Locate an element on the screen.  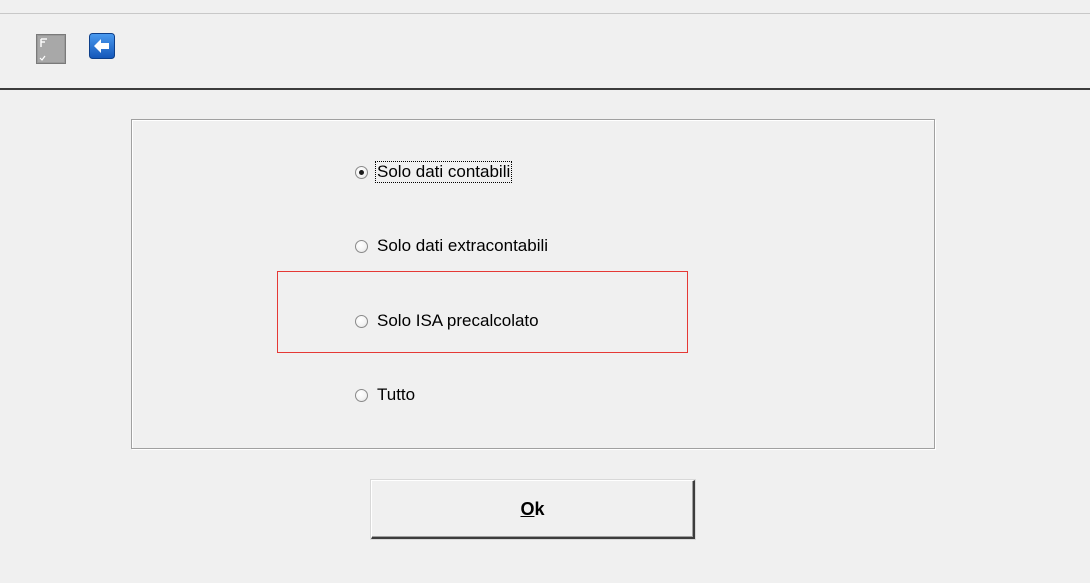
ok-label-rest: k is located at coordinates (539, 508).